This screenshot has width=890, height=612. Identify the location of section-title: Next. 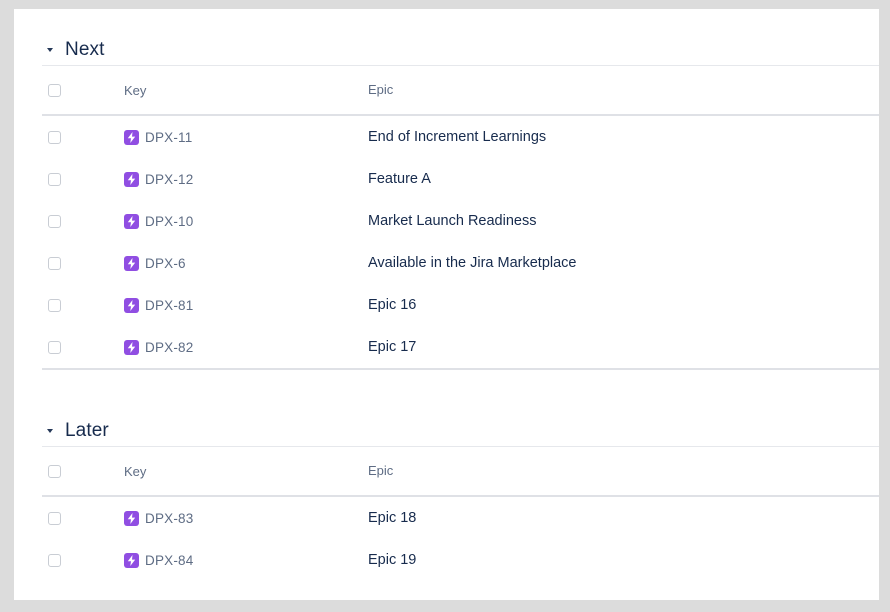
(85, 49).